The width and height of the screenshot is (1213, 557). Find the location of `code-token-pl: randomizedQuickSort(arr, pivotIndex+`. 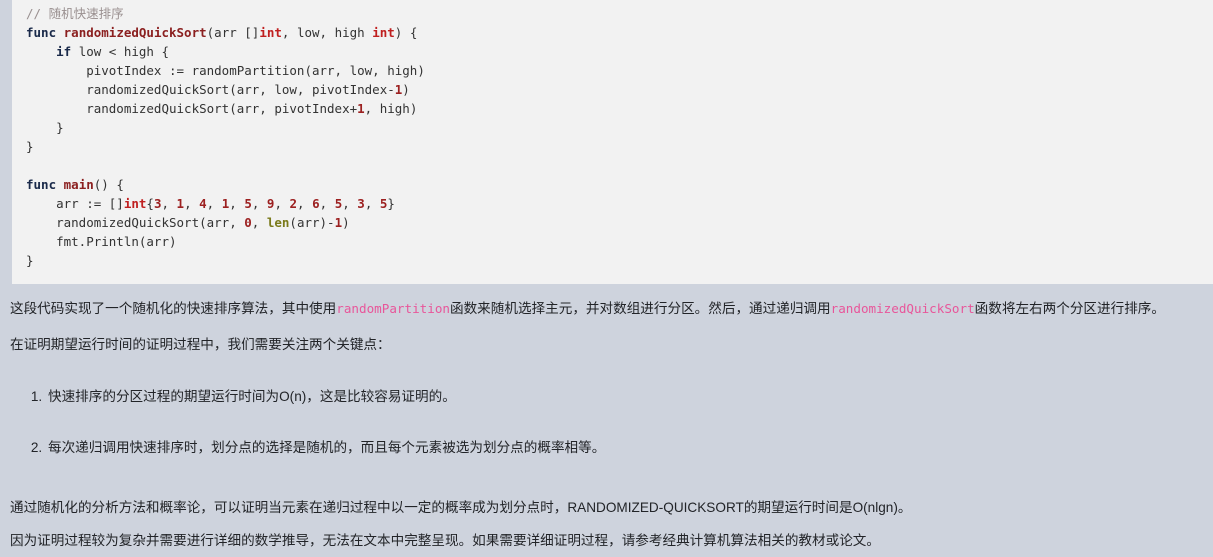

code-token-pl: randomizedQuickSort(arr, pivotIndex+ is located at coordinates (192, 108).